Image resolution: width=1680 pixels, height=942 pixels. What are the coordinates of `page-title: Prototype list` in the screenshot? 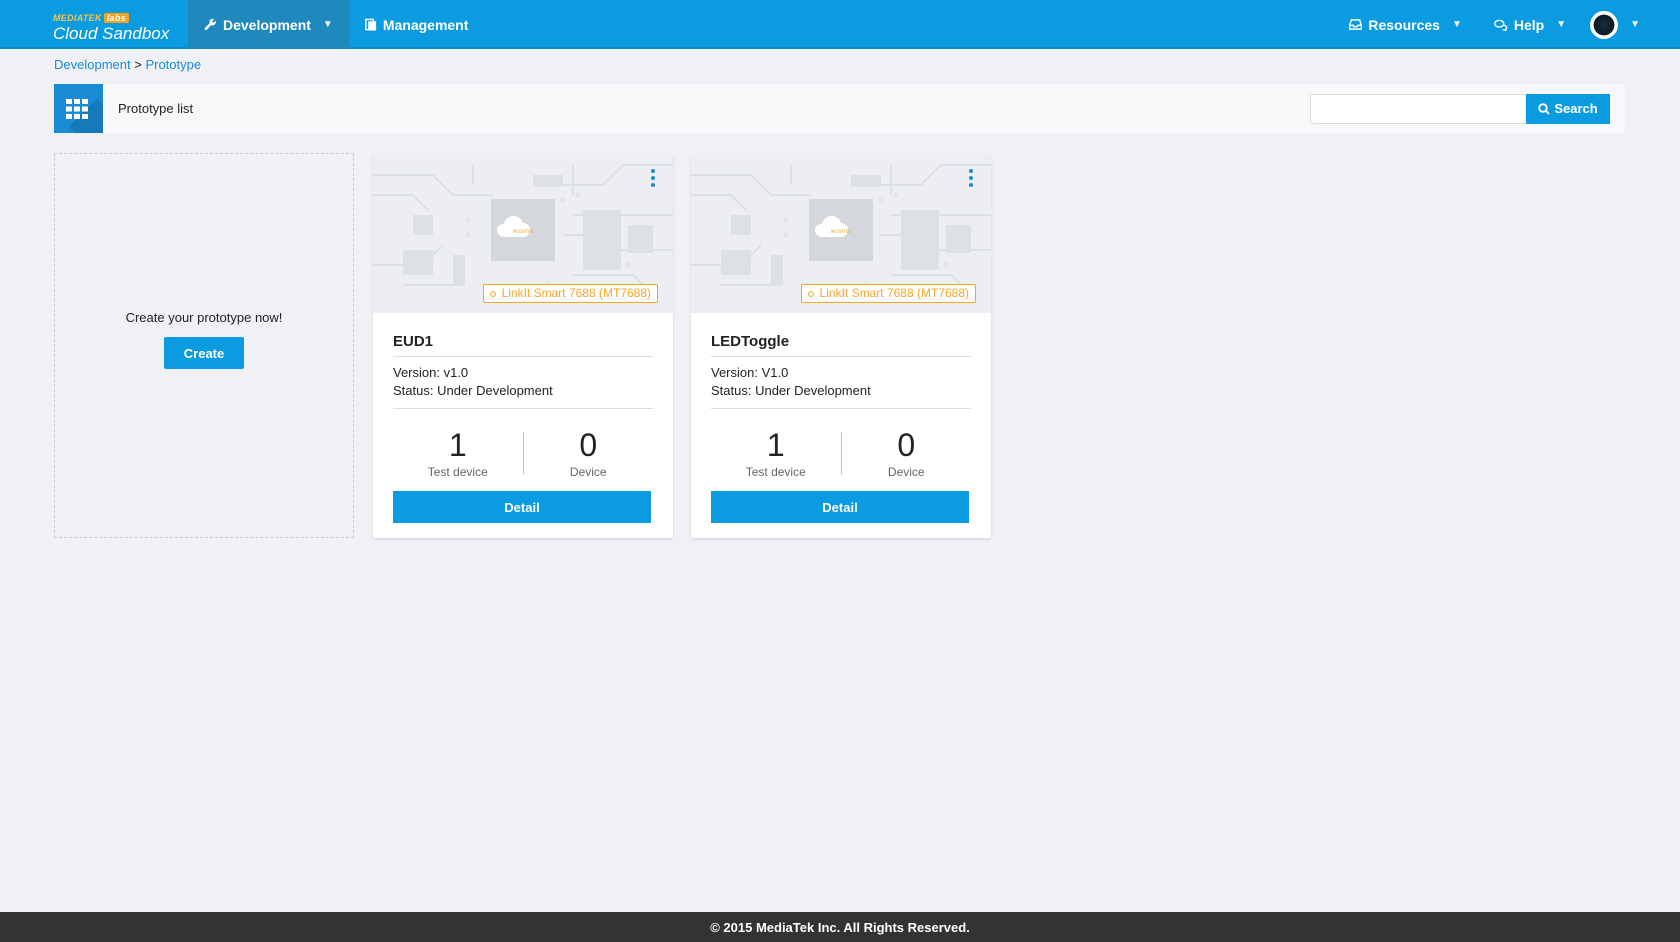 It's located at (156, 108).